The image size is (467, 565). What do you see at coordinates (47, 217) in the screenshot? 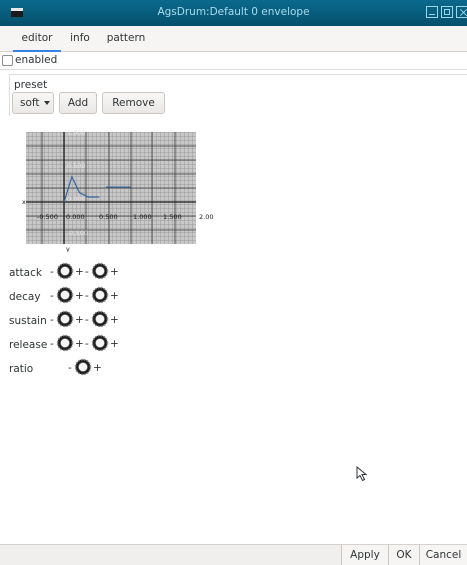
I see `x-tick-label: -0.500` at bounding box center [47, 217].